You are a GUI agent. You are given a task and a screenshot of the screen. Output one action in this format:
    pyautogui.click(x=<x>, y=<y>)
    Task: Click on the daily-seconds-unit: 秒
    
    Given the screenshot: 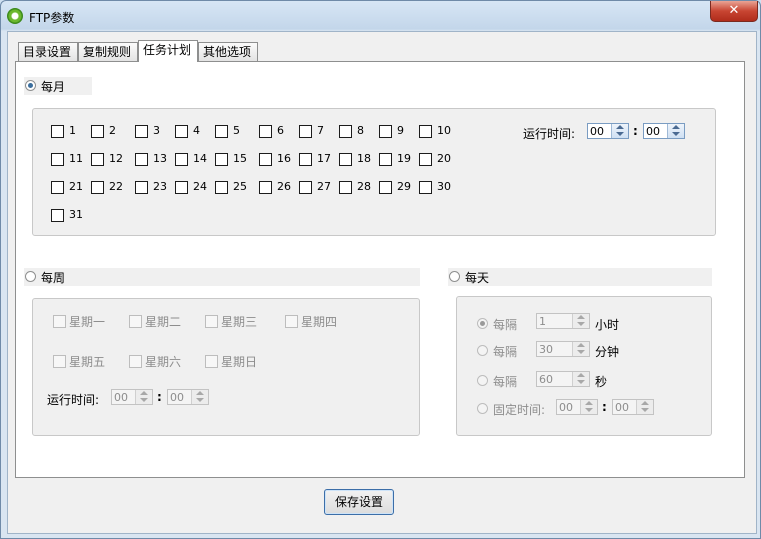 What is the action you would take?
    pyautogui.click(x=601, y=382)
    